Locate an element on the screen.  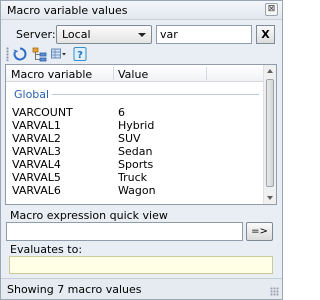
group-name: Global is located at coordinates (32, 94).